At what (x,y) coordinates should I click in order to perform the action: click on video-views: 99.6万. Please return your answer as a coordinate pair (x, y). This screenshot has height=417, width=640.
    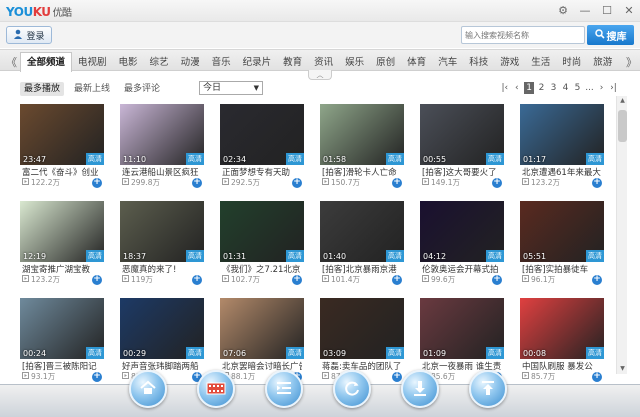
    Looking at the image, I should click on (438, 279).